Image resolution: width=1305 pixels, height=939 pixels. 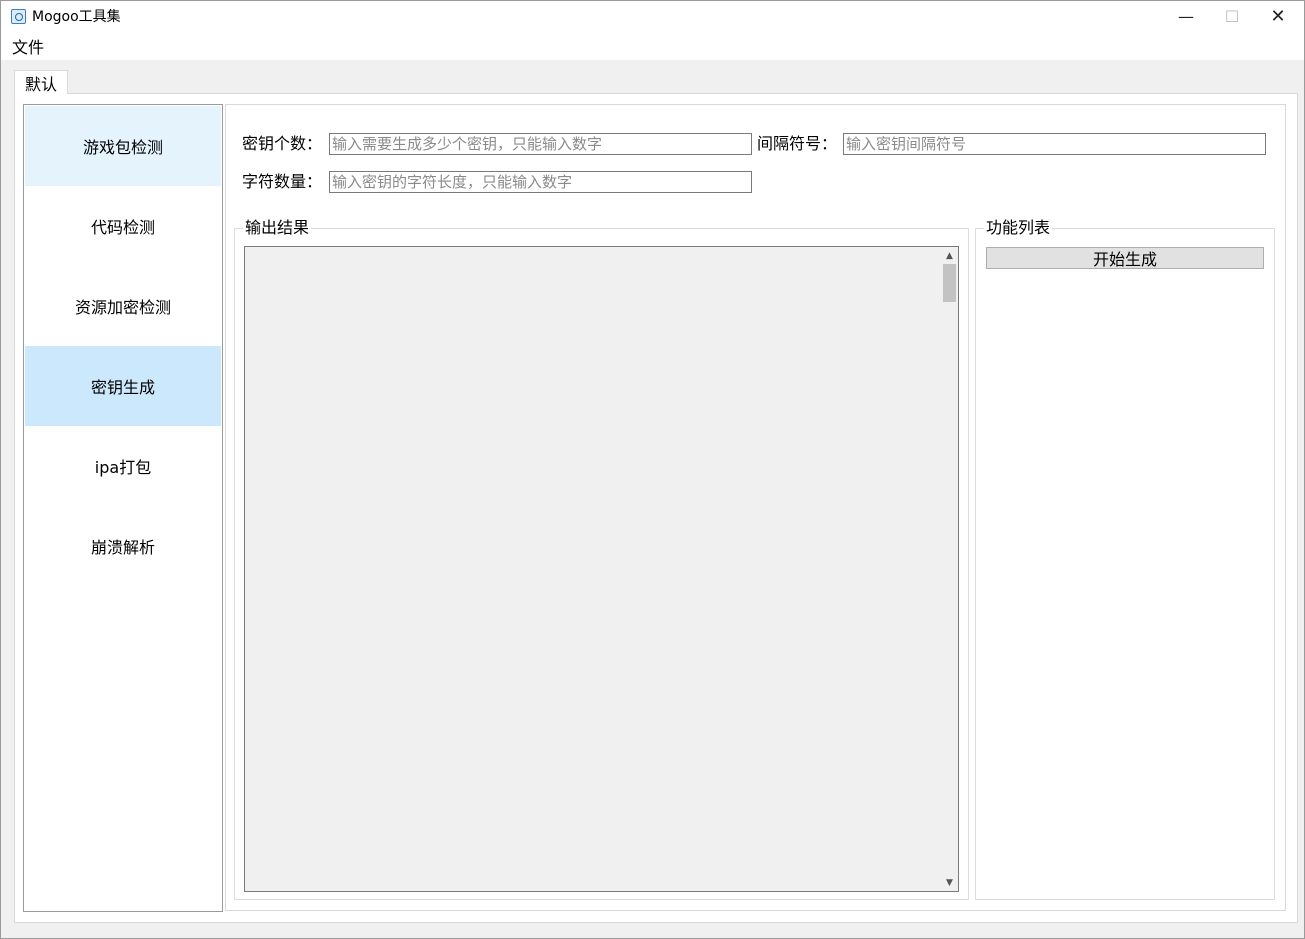 What do you see at coordinates (540, 144) in the screenshot?
I see `key-count-input` at bounding box center [540, 144].